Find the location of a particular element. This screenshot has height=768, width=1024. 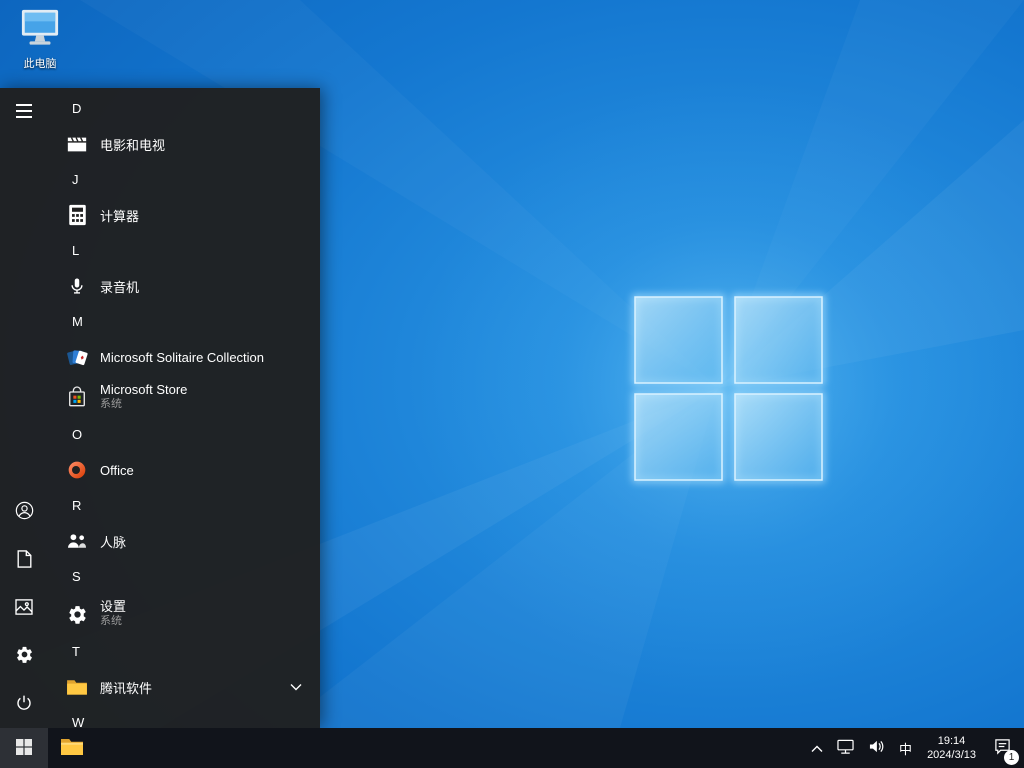

hamburger-menu-icon is located at coordinates (24, 112).